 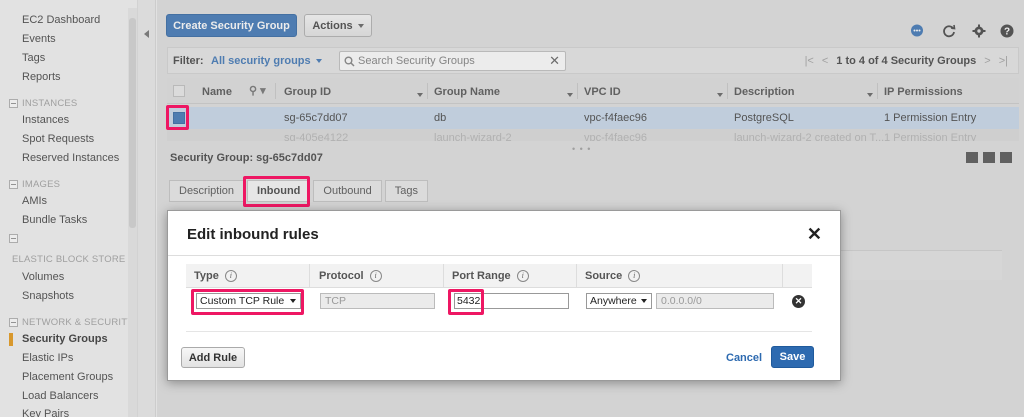 What do you see at coordinates (253, 234) in the screenshot?
I see `modal-title: Edit inbound rules` at bounding box center [253, 234].